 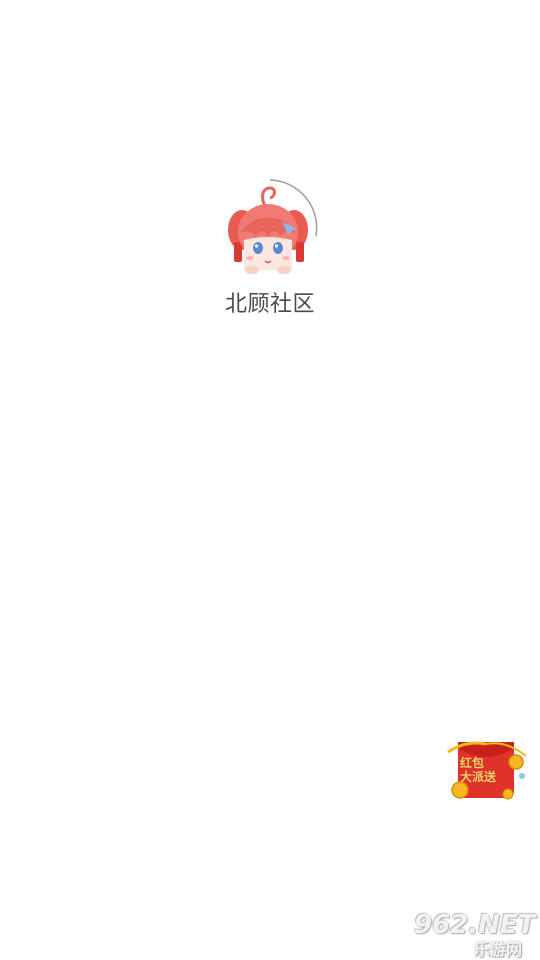 What do you see at coordinates (478, 777) in the screenshot?
I see `red-packet-label-line2: 大派送` at bounding box center [478, 777].